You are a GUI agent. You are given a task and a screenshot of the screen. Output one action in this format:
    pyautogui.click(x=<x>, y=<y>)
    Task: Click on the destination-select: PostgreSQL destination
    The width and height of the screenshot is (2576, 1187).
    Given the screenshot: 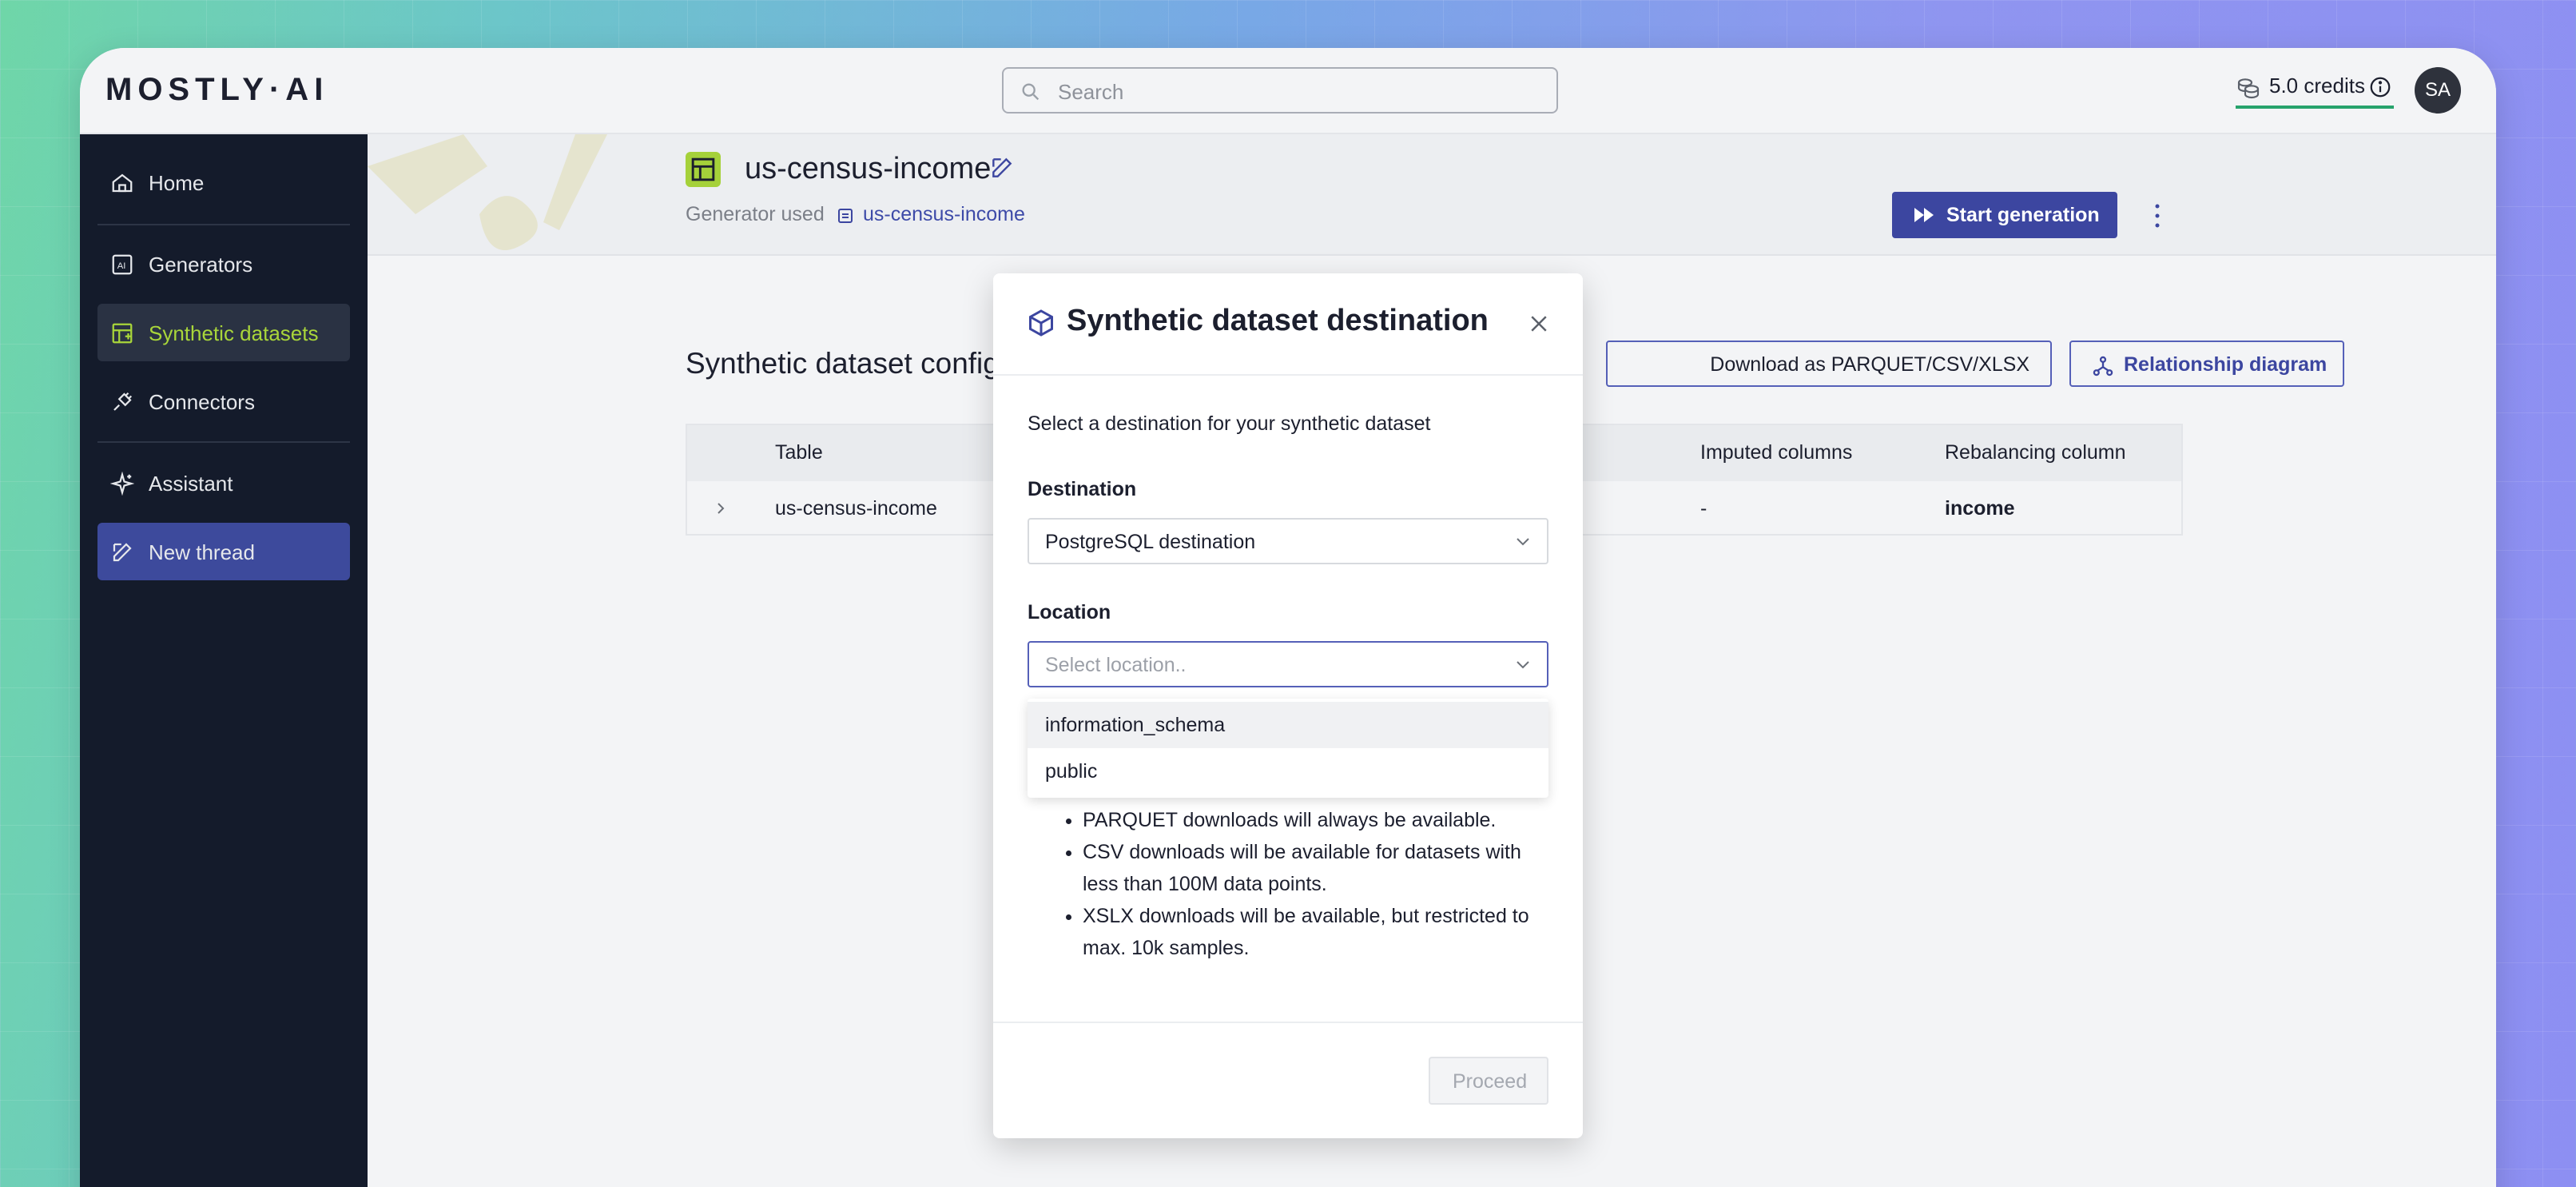 What is the action you would take?
    pyautogui.click(x=1288, y=541)
    